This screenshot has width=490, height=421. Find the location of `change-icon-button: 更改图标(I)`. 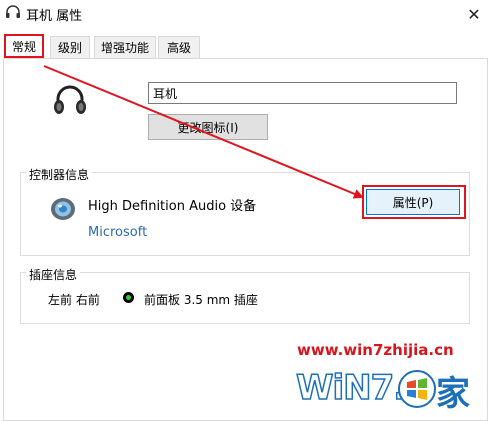

change-icon-button: 更改图标(I) is located at coordinates (208, 127).